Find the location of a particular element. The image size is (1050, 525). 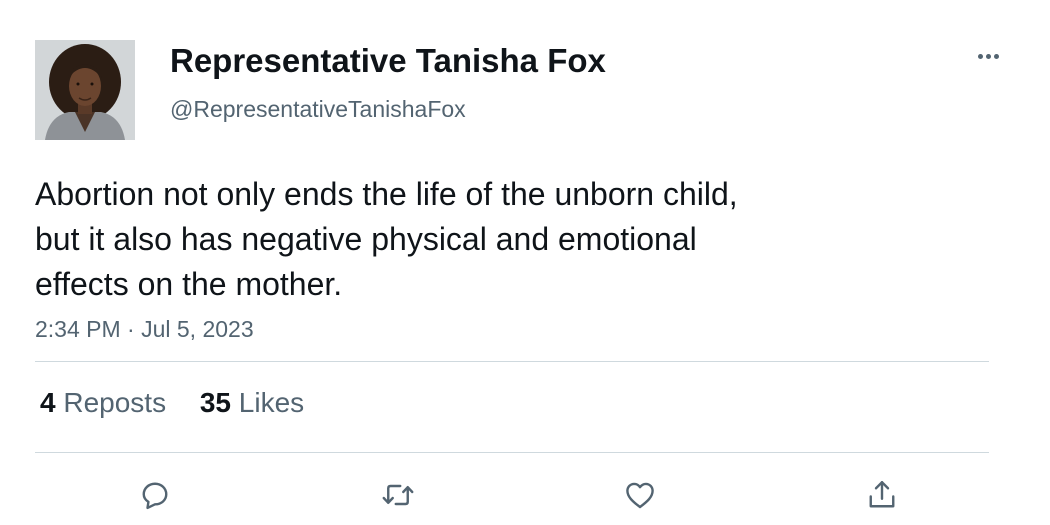

post-text-line: effects on the mother. is located at coordinates (189, 284).